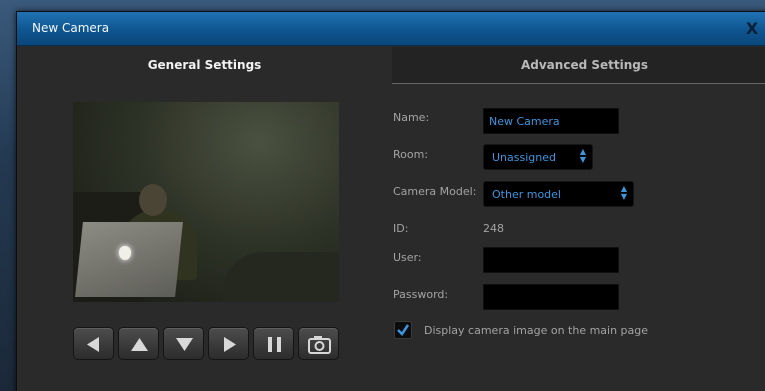  I want to click on pan-right-button, so click(228, 343).